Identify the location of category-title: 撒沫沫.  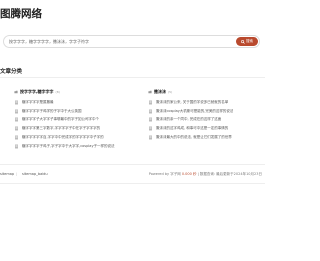
(160, 92).